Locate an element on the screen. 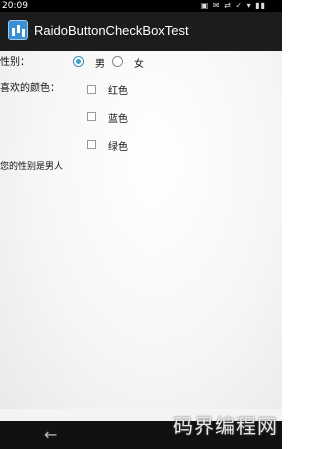  status-icons: ▣ ✉ ⇄ ✓ ▾ ▮▮ is located at coordinates (233, 5).